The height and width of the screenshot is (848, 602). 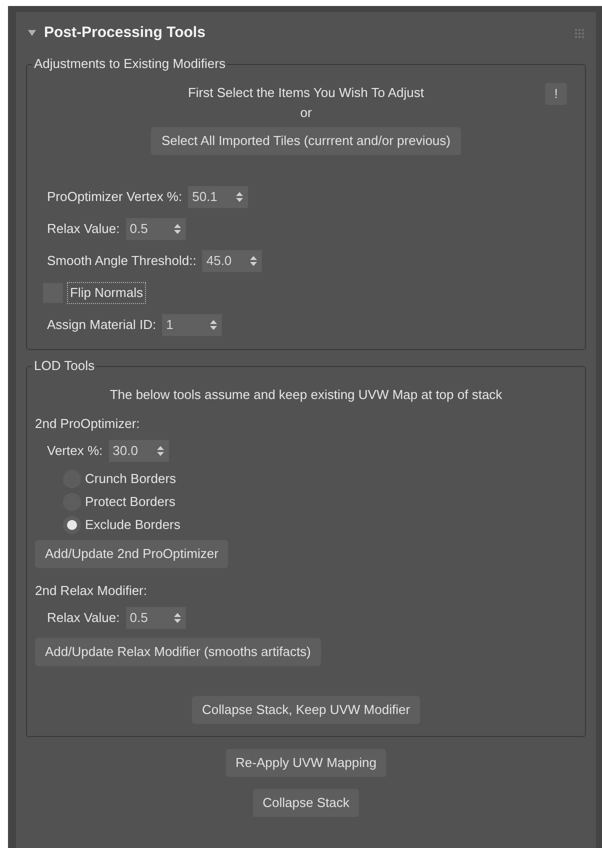 I want to click on instruction-text: The below tools assume and keep existing UVW Map at top of stack, so click(x=306, y=395).